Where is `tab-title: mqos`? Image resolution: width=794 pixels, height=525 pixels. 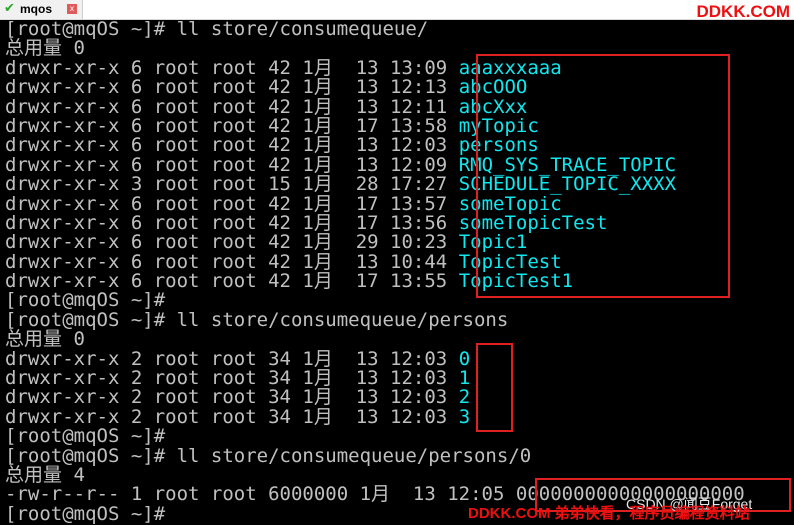 tab-title: mqos is located at coordinates (36, 9).